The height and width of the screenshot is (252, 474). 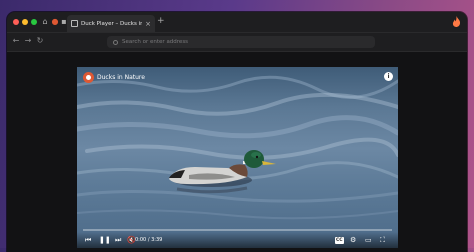 What do you see at coordinates (382, 240) in the screenshot?
I see `fullscreen-icon: ⛶` at bounding box center [382, 240].